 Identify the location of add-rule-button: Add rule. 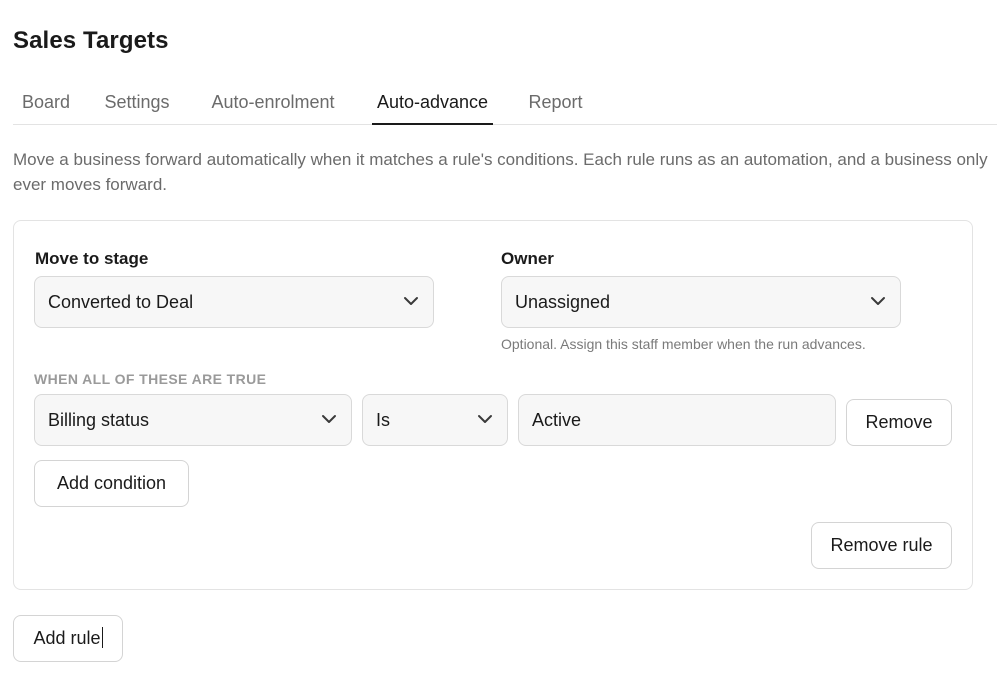
(68, 638).